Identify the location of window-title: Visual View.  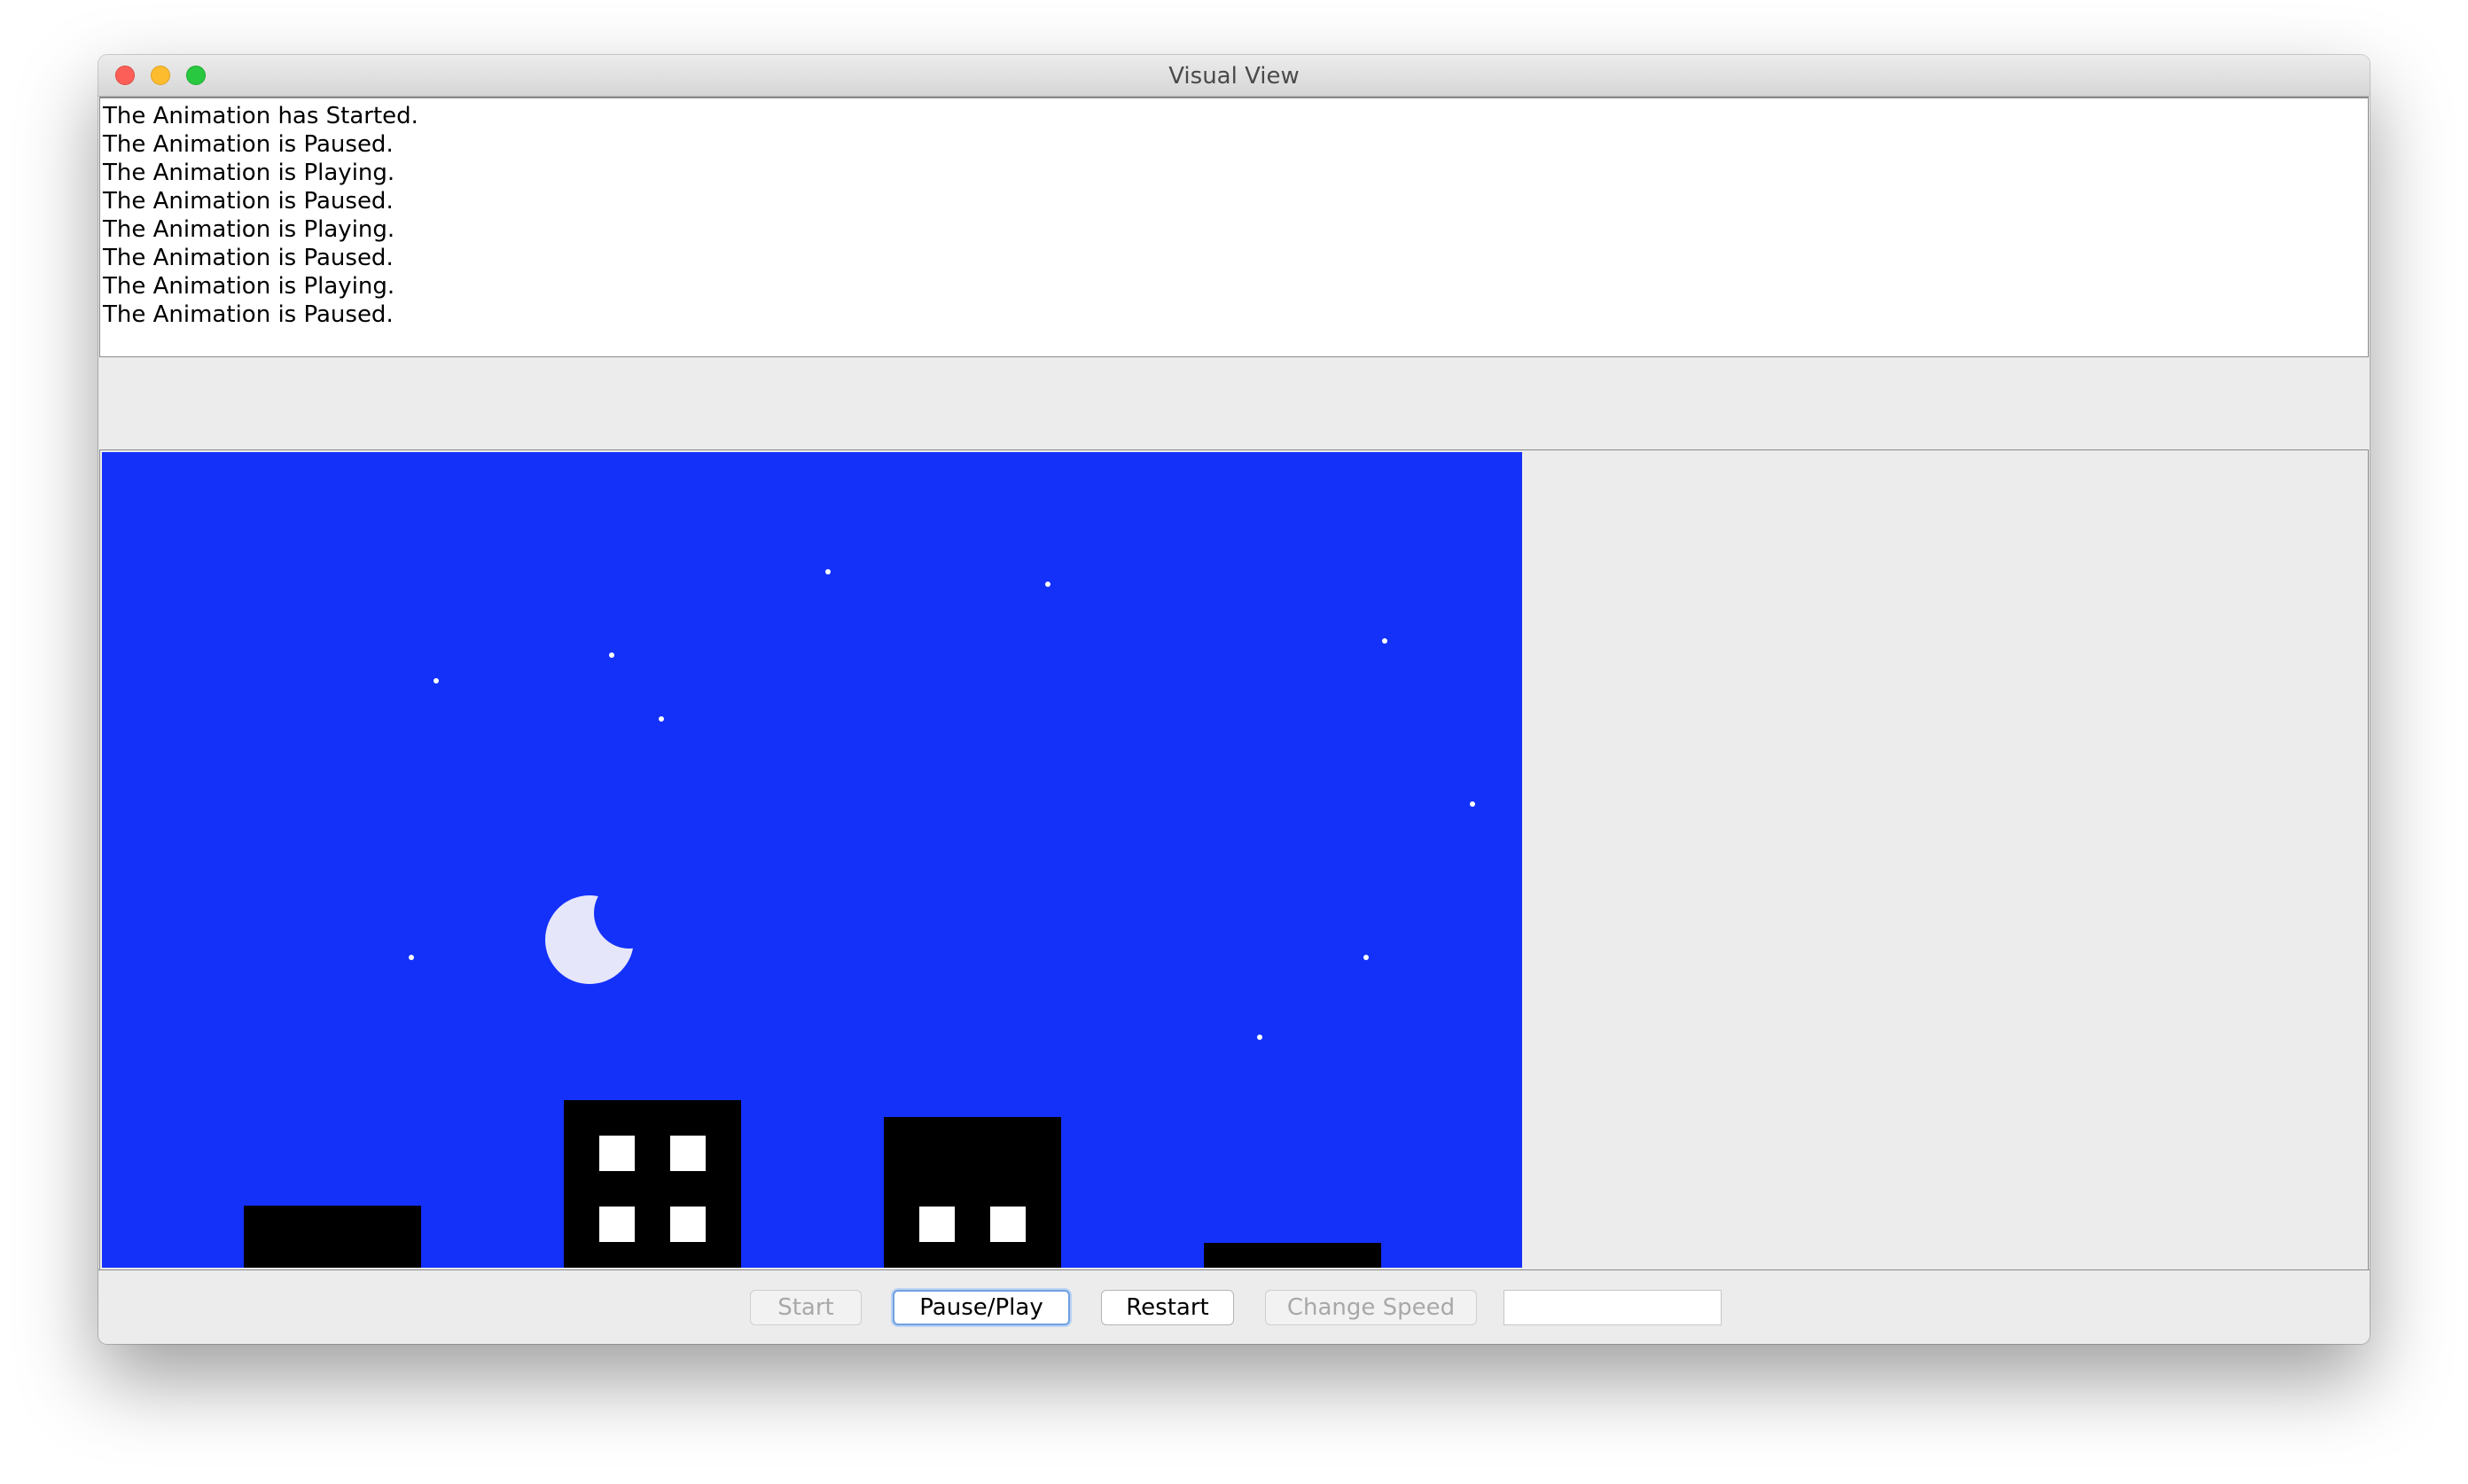
(1234, 76).